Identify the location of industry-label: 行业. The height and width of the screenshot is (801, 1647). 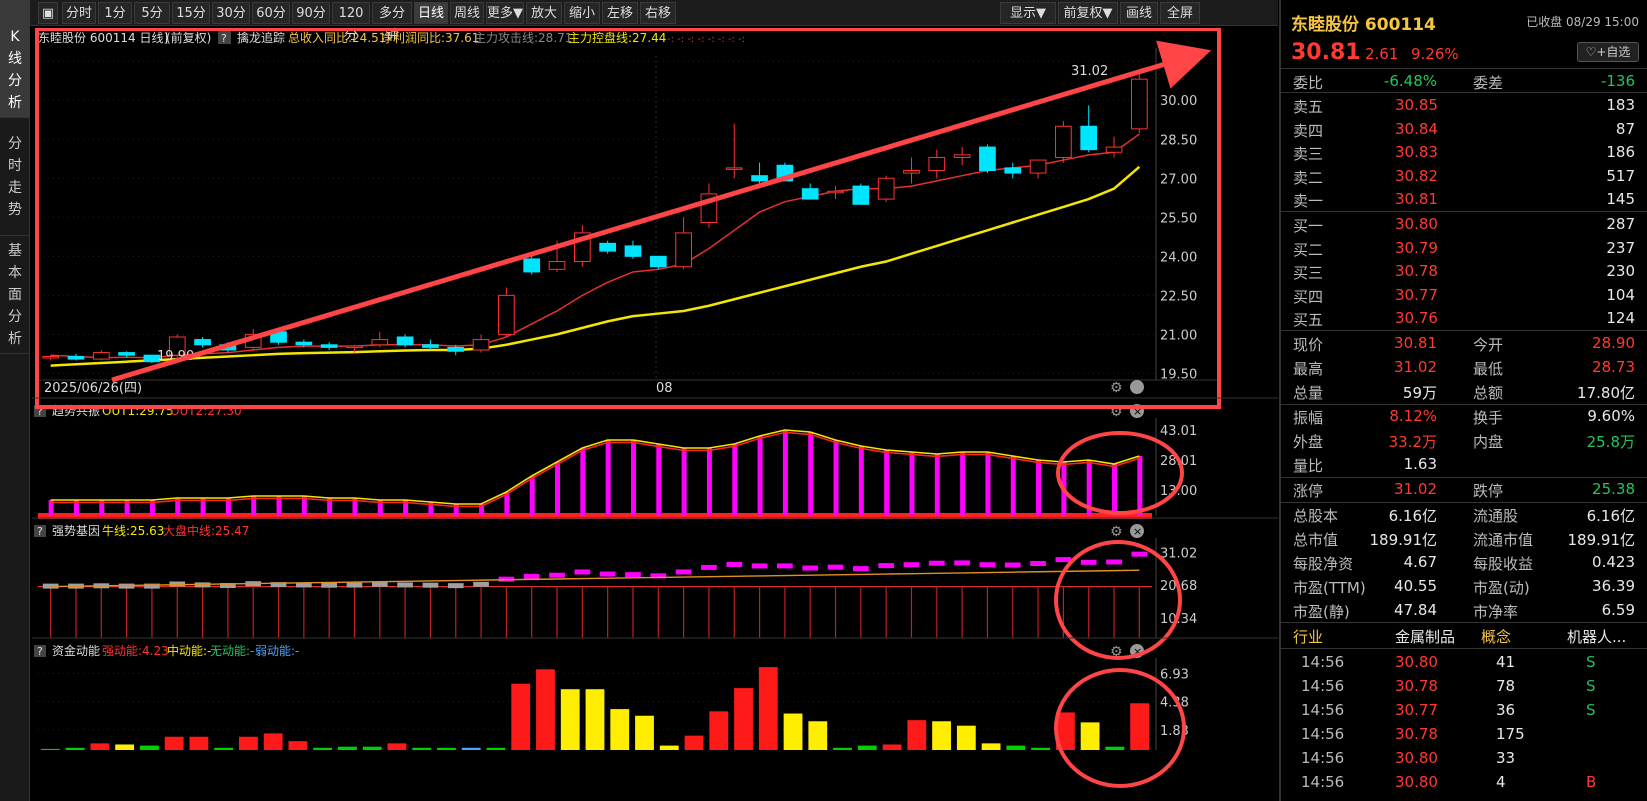
(1308, 637).